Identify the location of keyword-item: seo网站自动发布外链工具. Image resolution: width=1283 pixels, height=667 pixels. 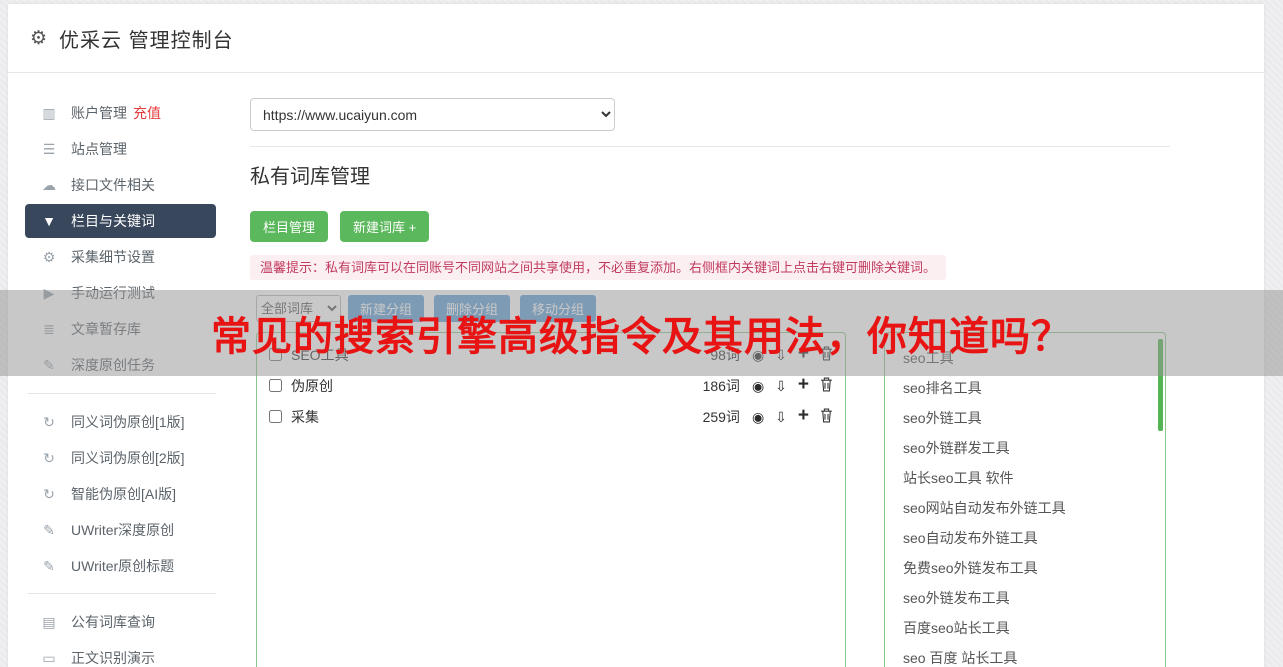
(1025, 508).